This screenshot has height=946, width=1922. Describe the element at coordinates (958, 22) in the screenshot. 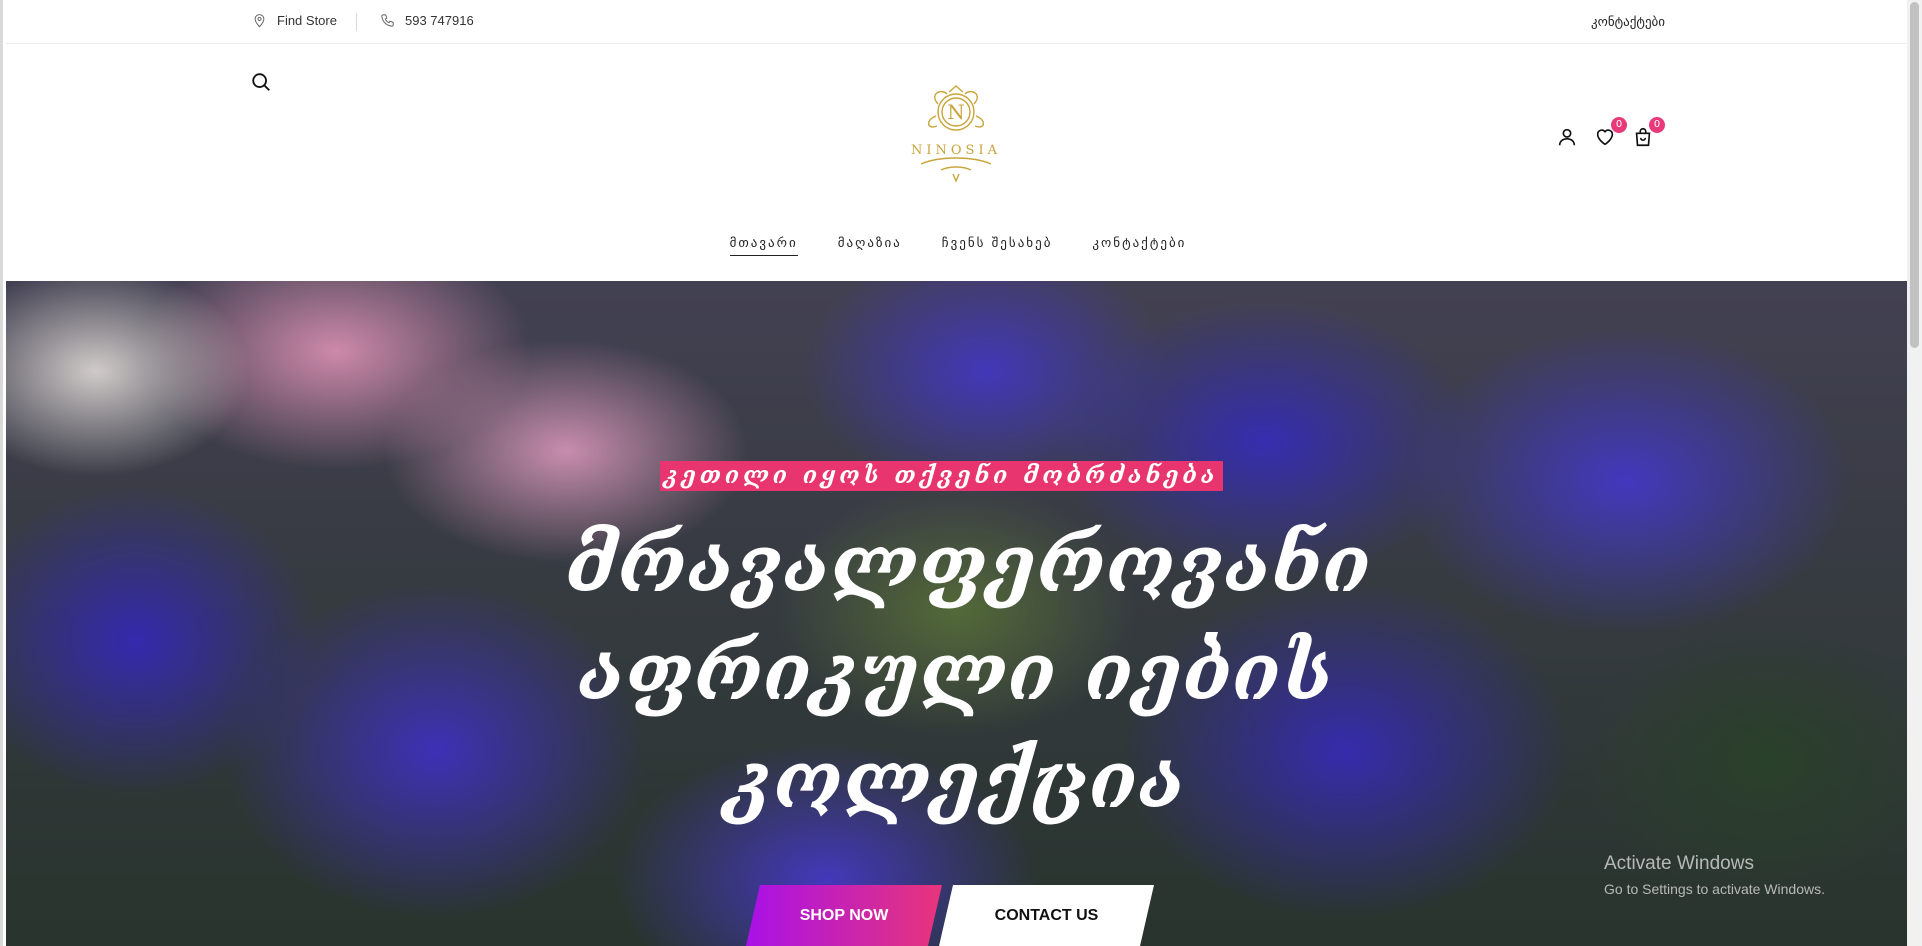

I see `top-utility-bar: Find Store 593 747916 კონტაქტები` at that location.